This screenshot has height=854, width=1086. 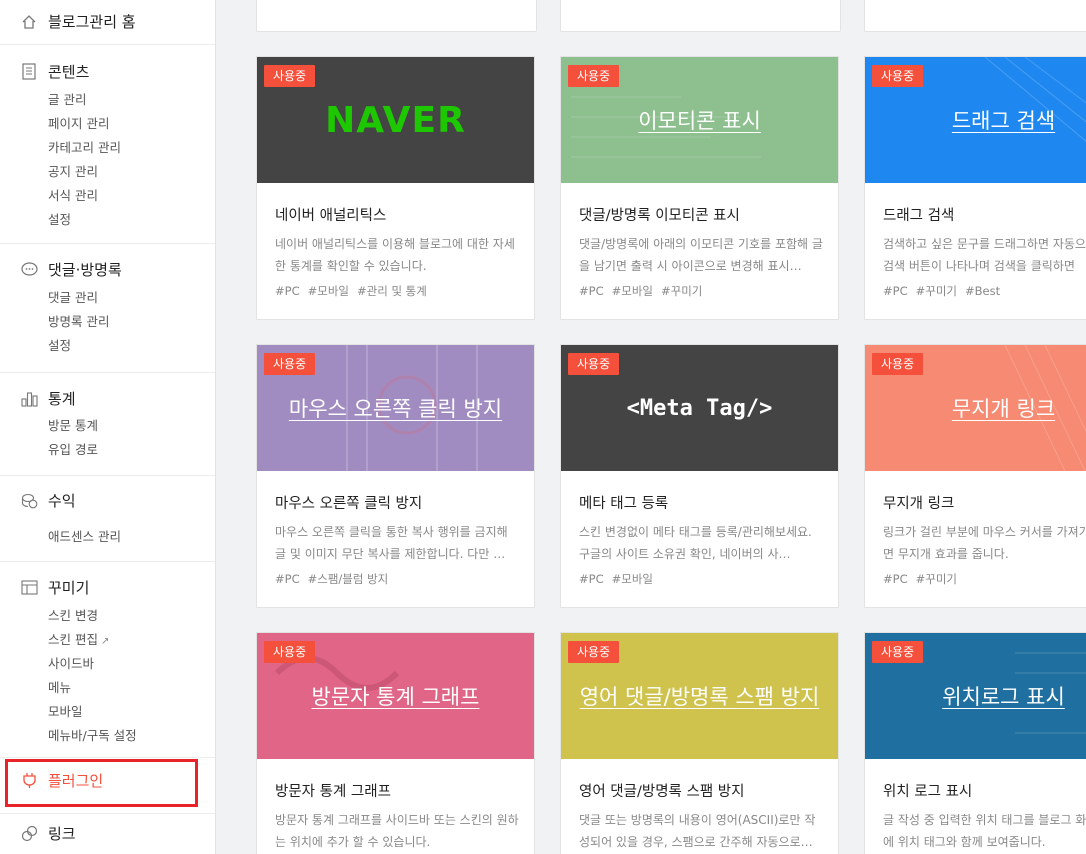 I want to click on card-tags: #PC #꾸미기 #Best, so click(x=945, y=291).